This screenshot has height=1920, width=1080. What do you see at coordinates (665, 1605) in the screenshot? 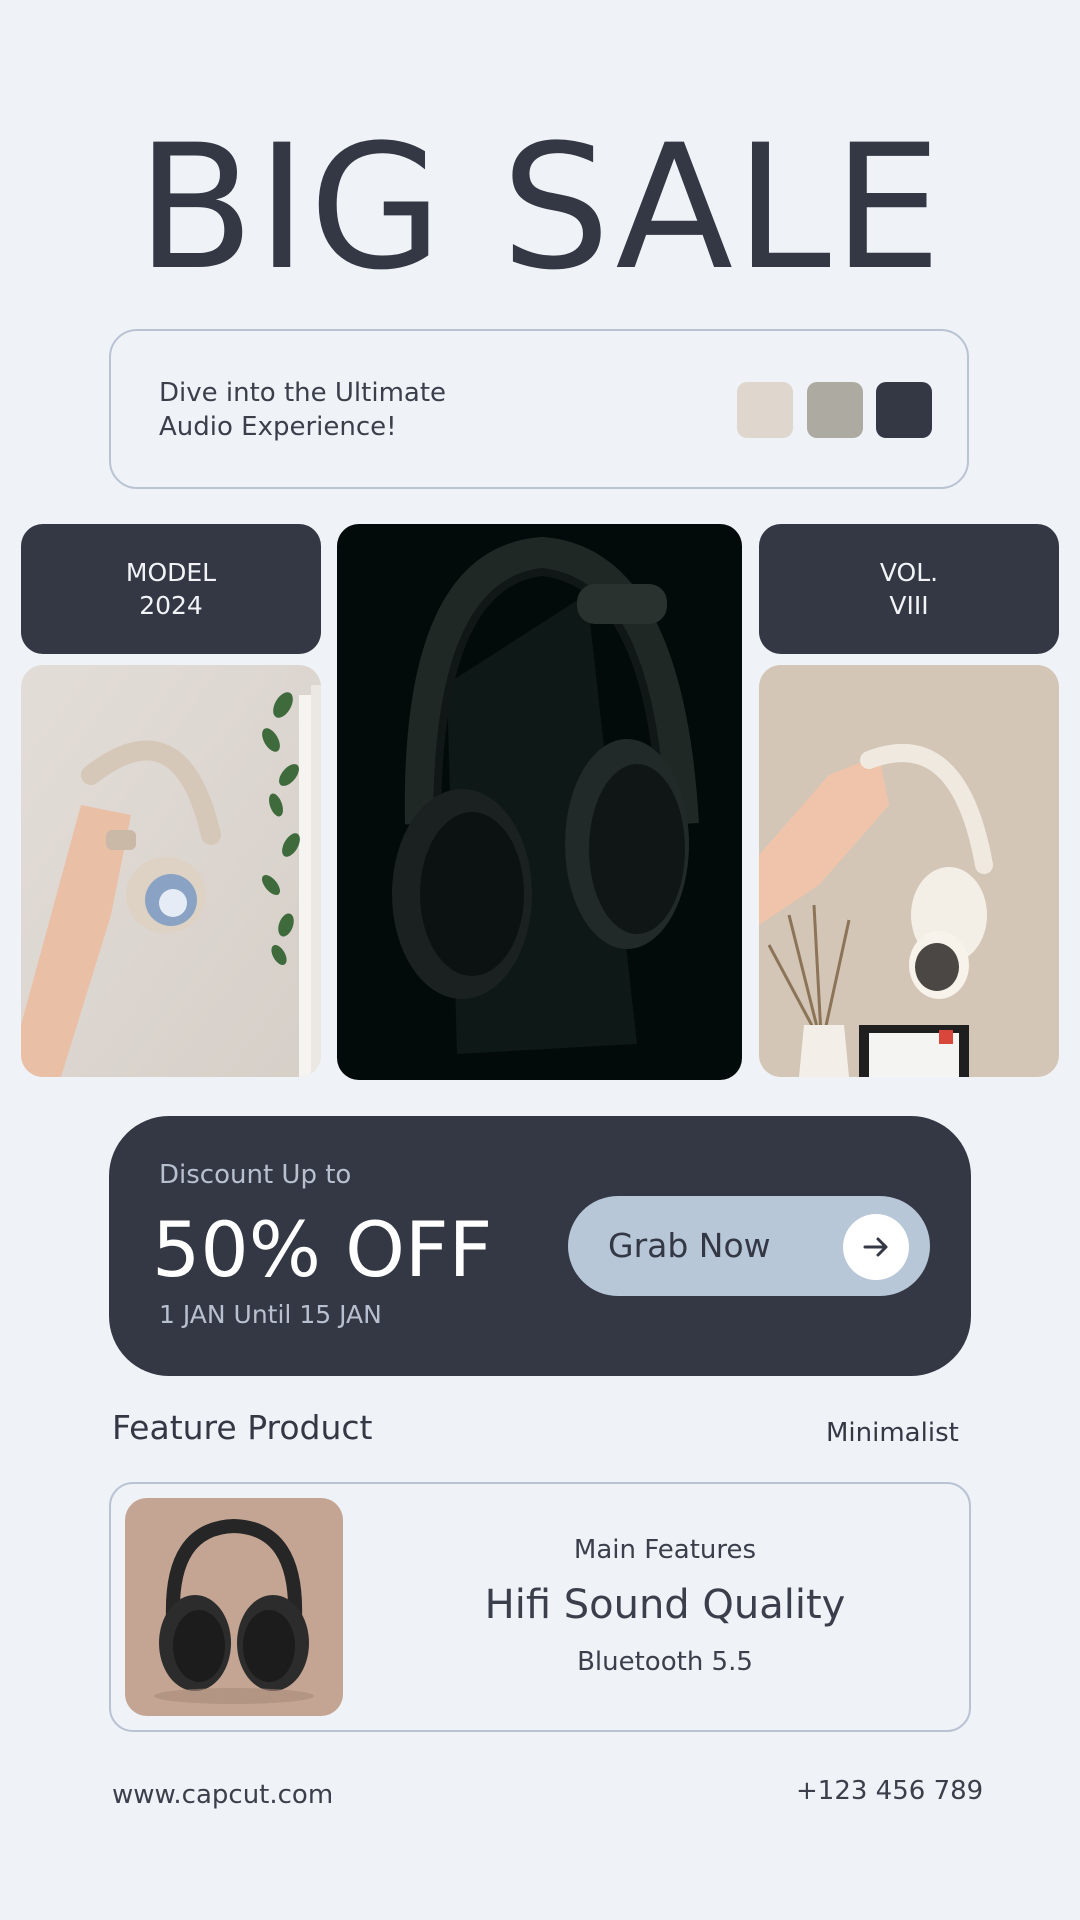
I see `feature-headline: Hifi Sound Quality` at bounding box center [665, 1605].